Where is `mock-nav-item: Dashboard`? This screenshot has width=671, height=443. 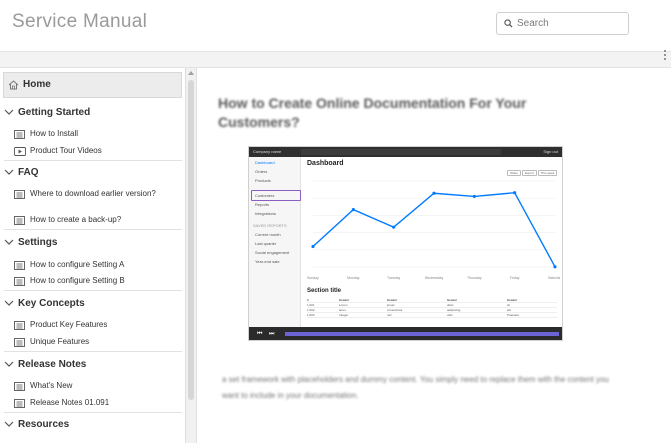 mock-nav-item: Dashboard is located at coordinates (265, 162).